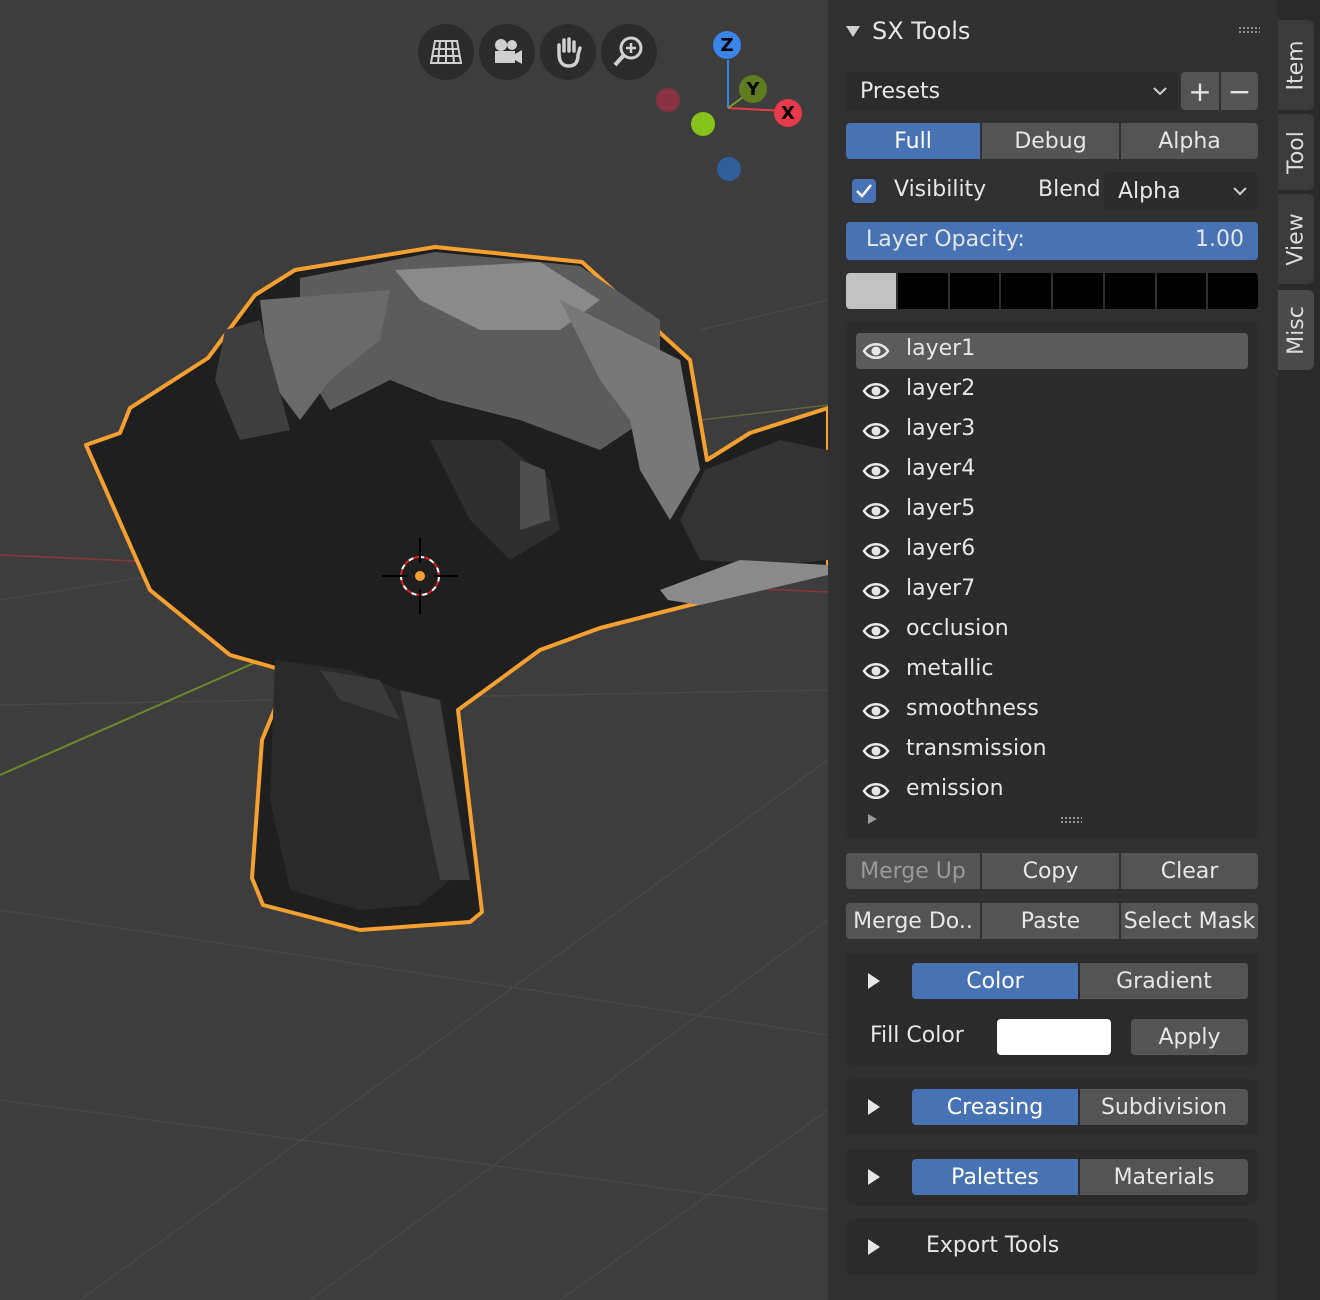  I want to click on select-mask-button: Select Mask, so click(1189, 921).